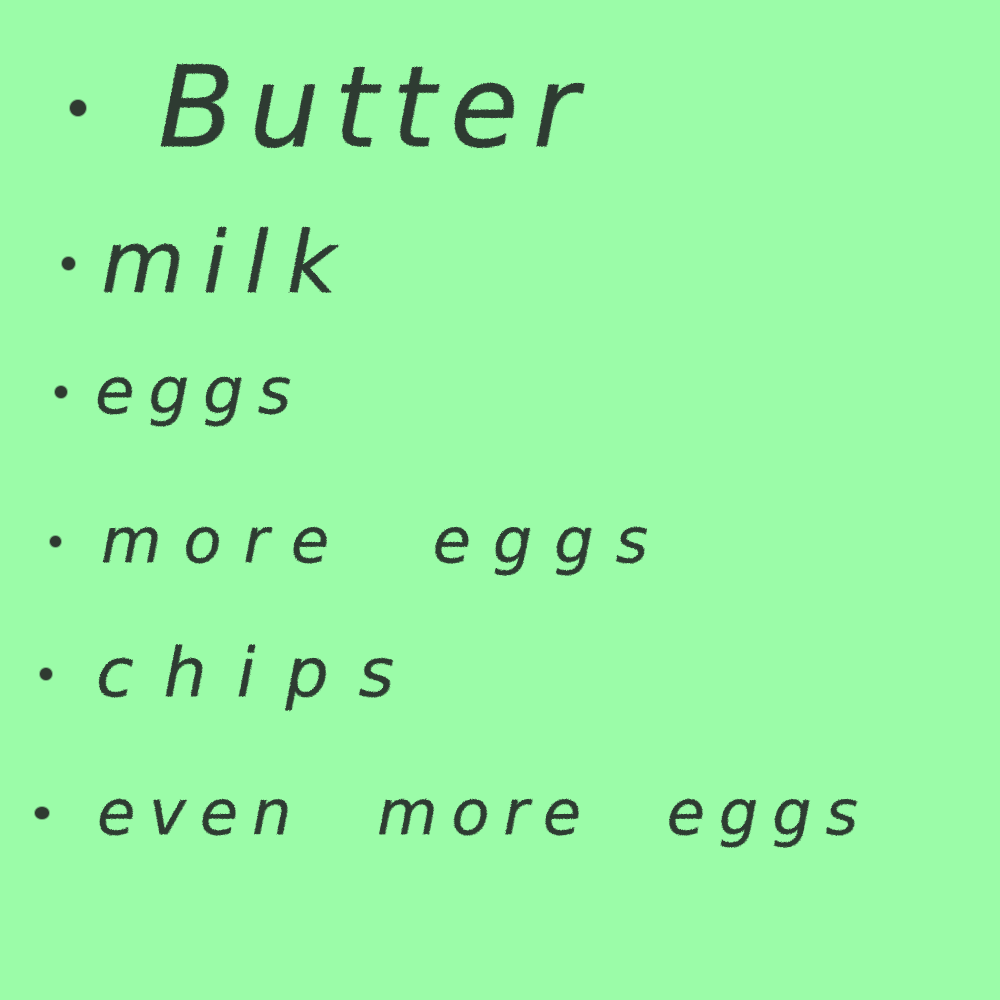 The image size is (1000, 1000). I want to click on list-item: even more eggs, so click(453, 813).